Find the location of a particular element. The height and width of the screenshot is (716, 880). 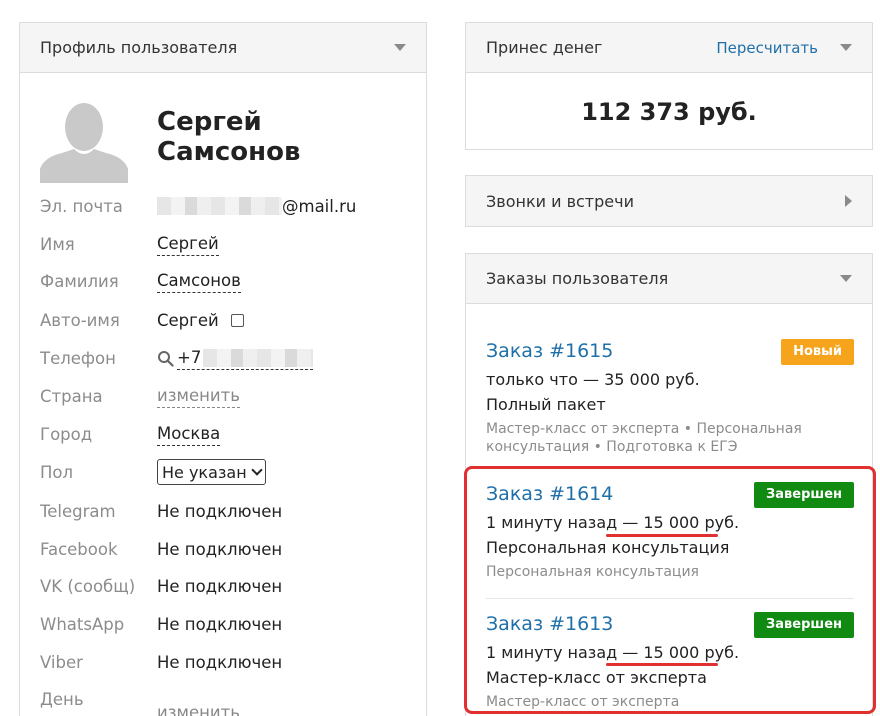

recalculate-link: Пересчитать is located at coordinates (767, 48).